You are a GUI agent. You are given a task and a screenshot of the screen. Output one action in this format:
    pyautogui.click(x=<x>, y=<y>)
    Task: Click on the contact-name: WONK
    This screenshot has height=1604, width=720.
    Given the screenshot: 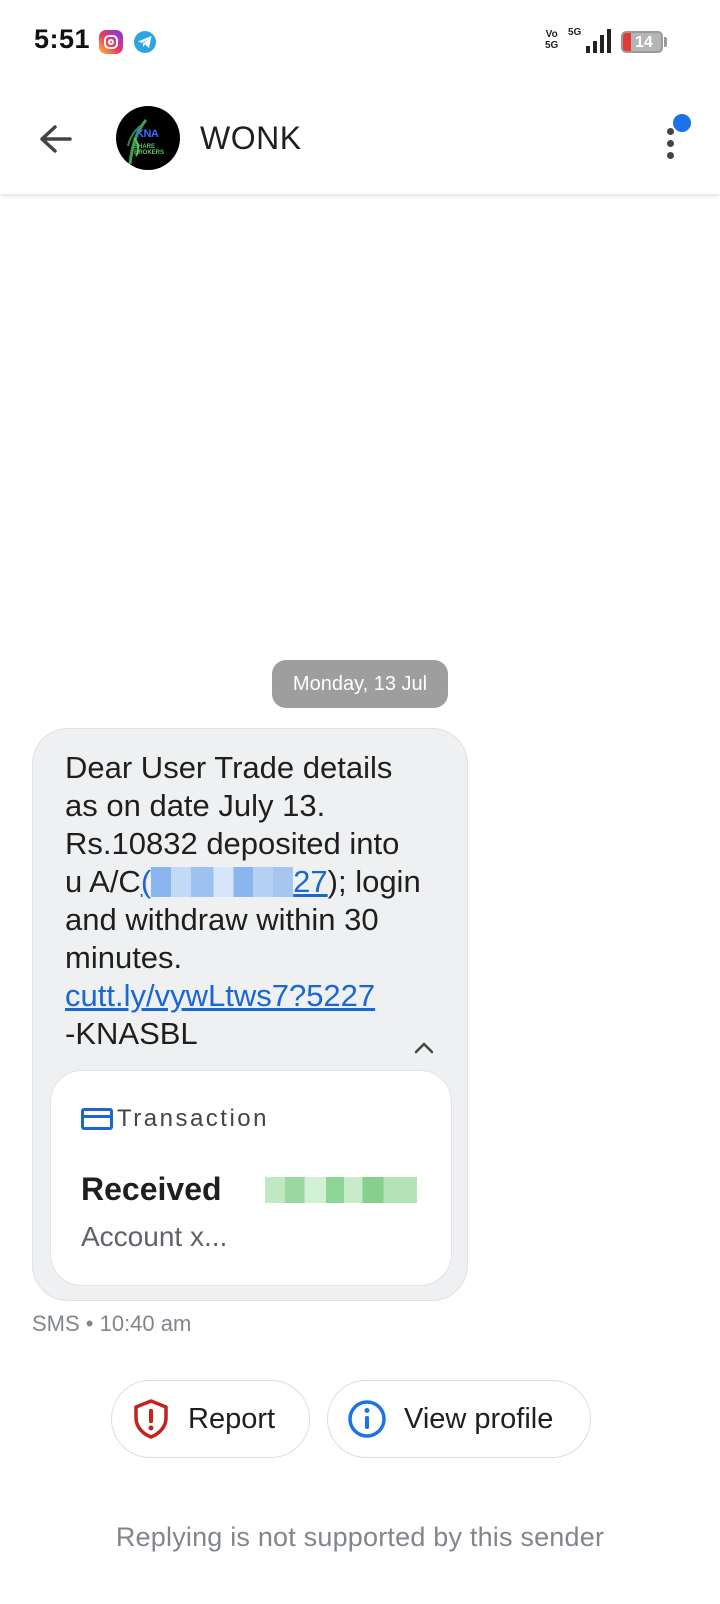 What is the action you would take?
    pyautogui.click(x=251, y=138)
    